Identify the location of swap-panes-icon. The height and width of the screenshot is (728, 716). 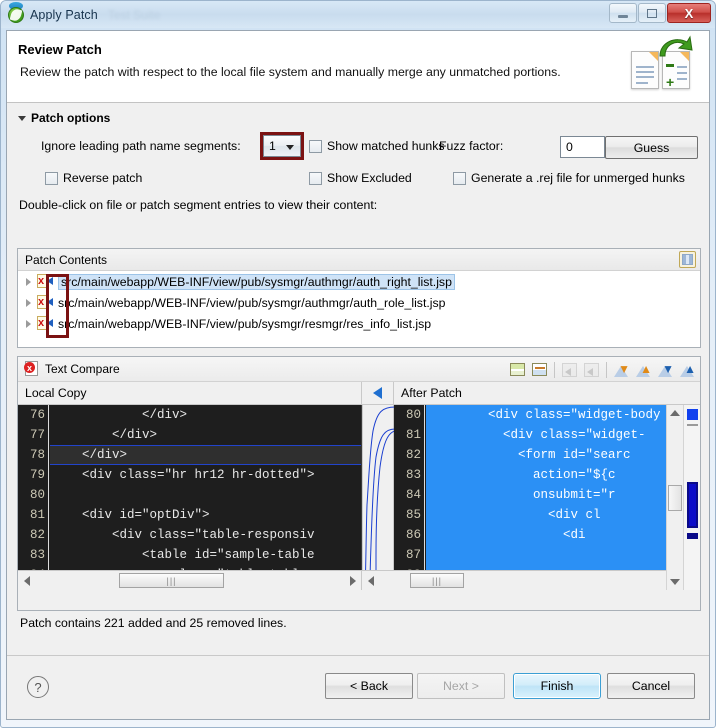
(539, 369).